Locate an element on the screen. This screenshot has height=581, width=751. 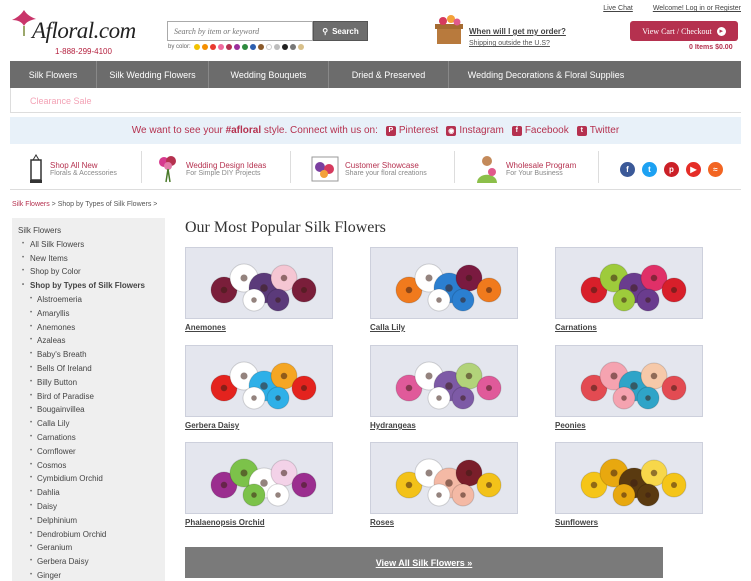
sidebar-type-item: Billy Button is located at coordinates (88, 383).